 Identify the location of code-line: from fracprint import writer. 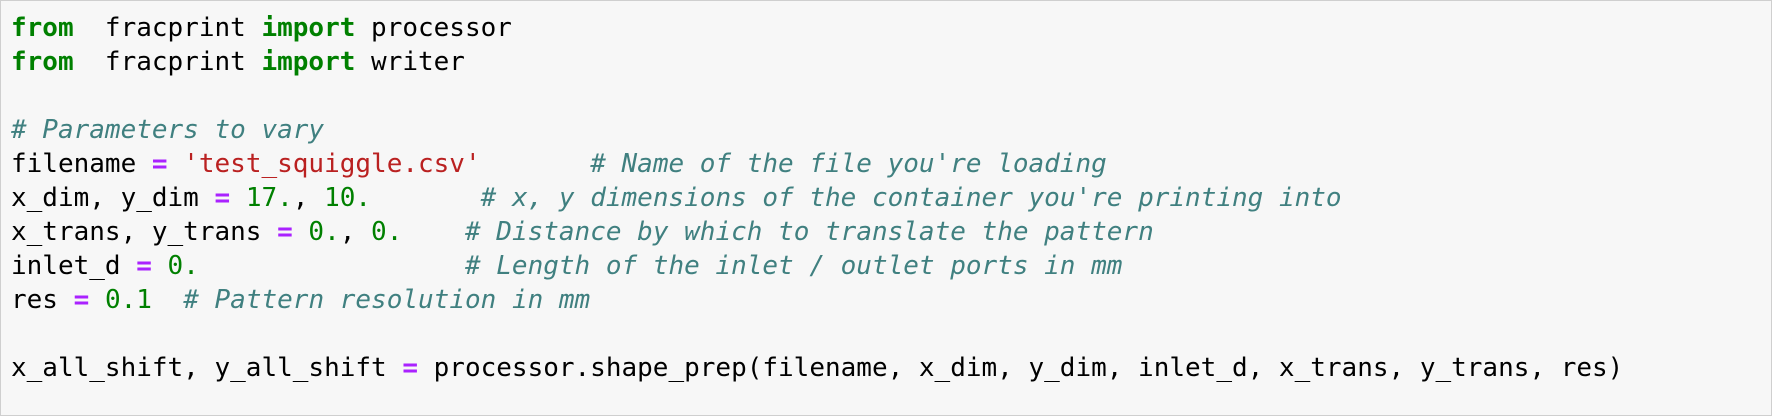
(817, 62).